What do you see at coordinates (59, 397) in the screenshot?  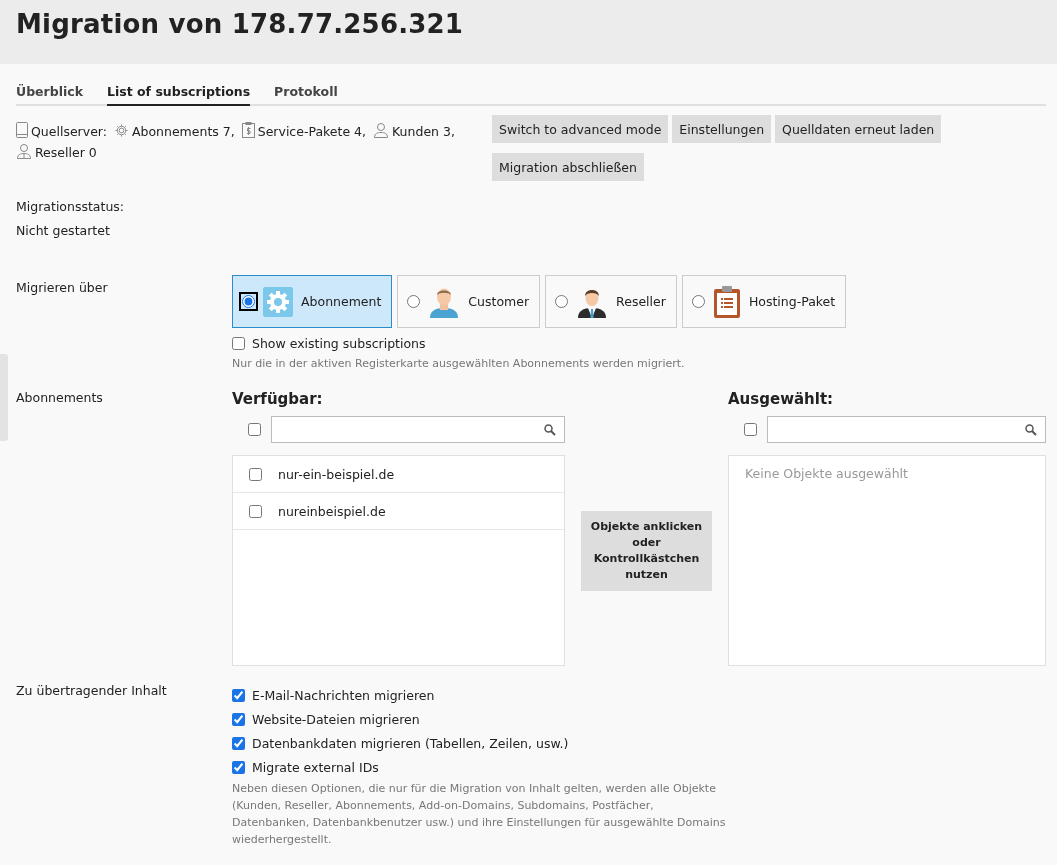 I see `field-label: Abonnements` at bounding box center [59, 397].